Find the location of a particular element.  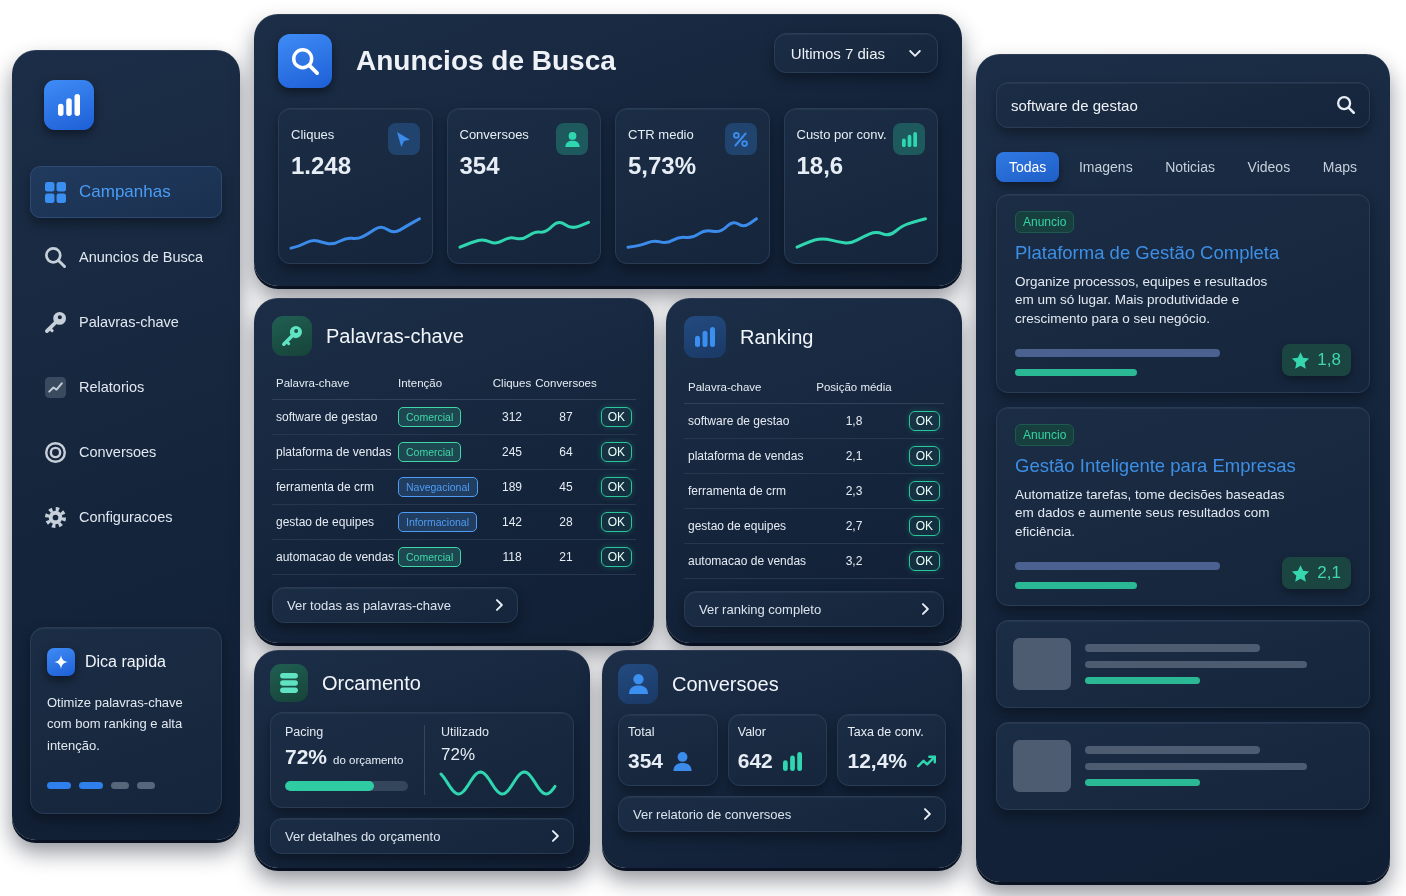

stat-label: Cliques is located at coordinates (313, 134).